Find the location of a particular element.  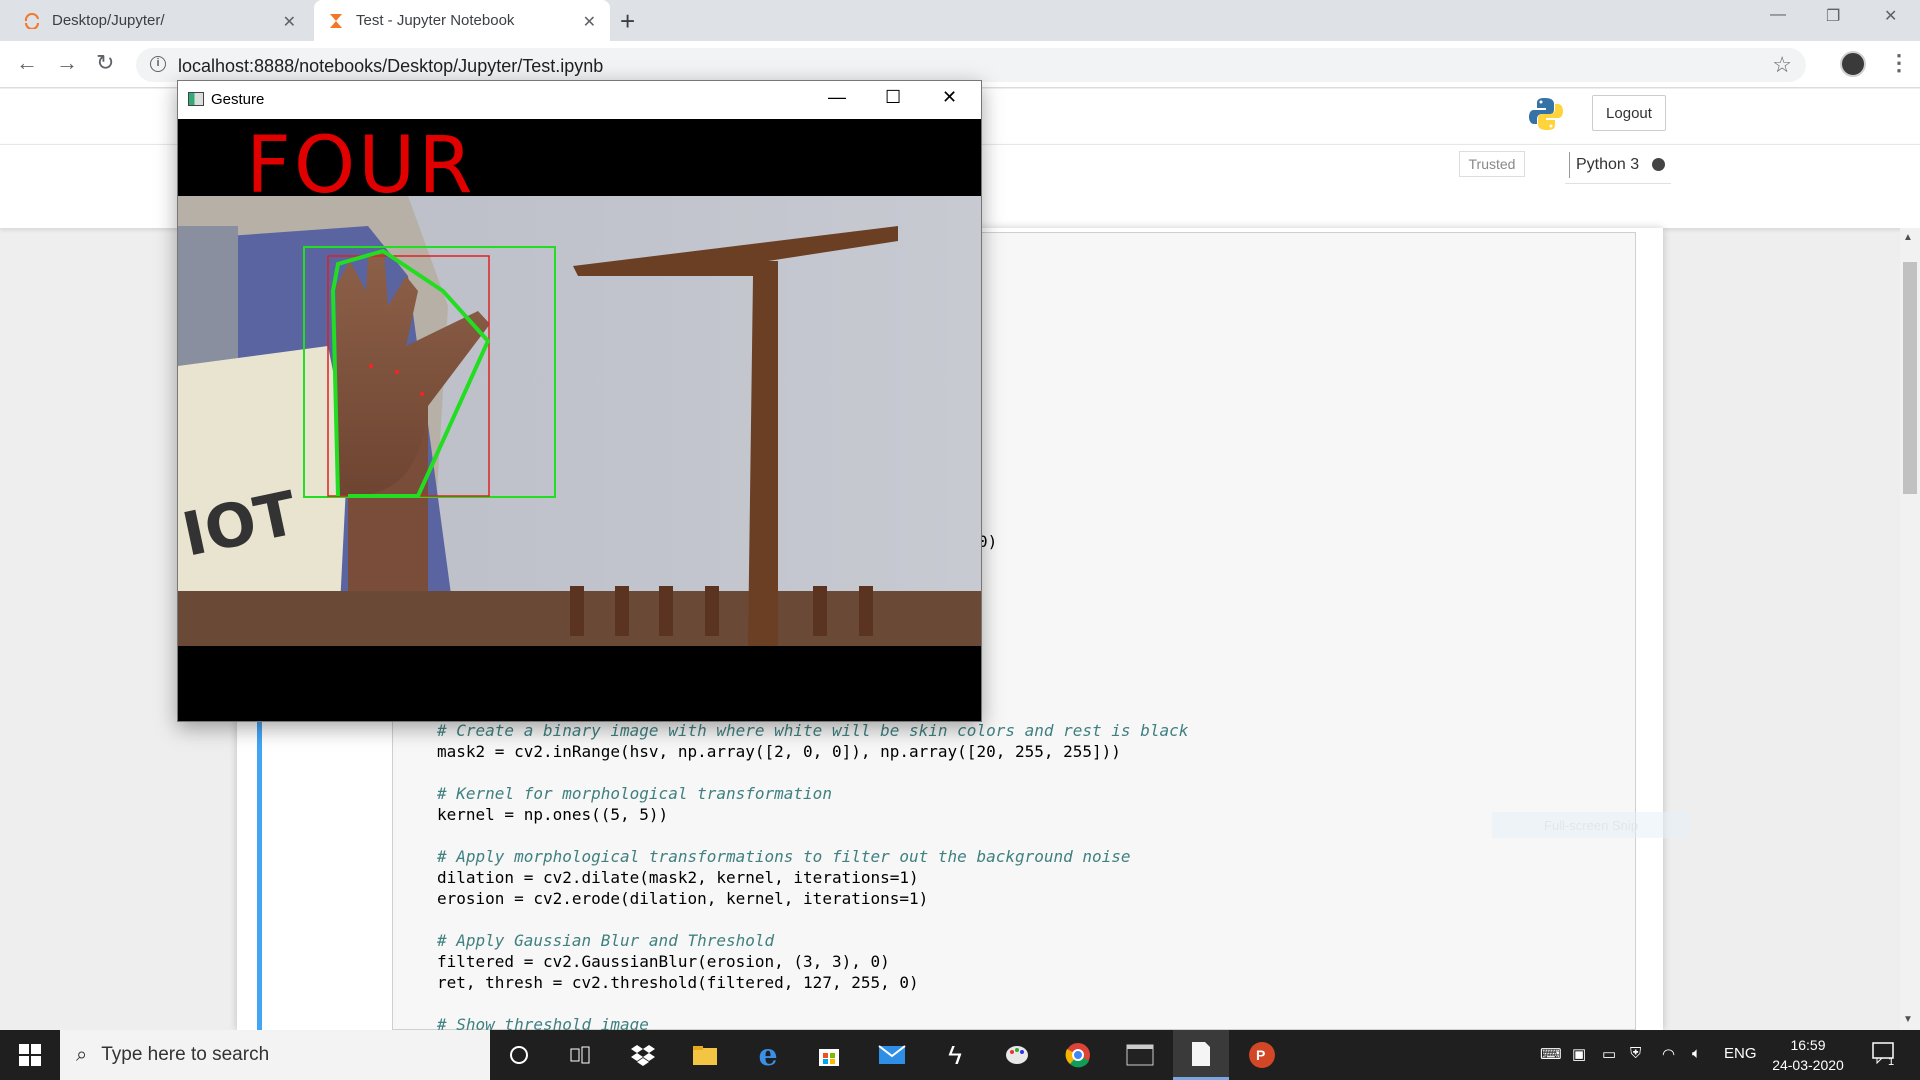

wifi-icon: ◠ is located at coordinates (1668, 1054).